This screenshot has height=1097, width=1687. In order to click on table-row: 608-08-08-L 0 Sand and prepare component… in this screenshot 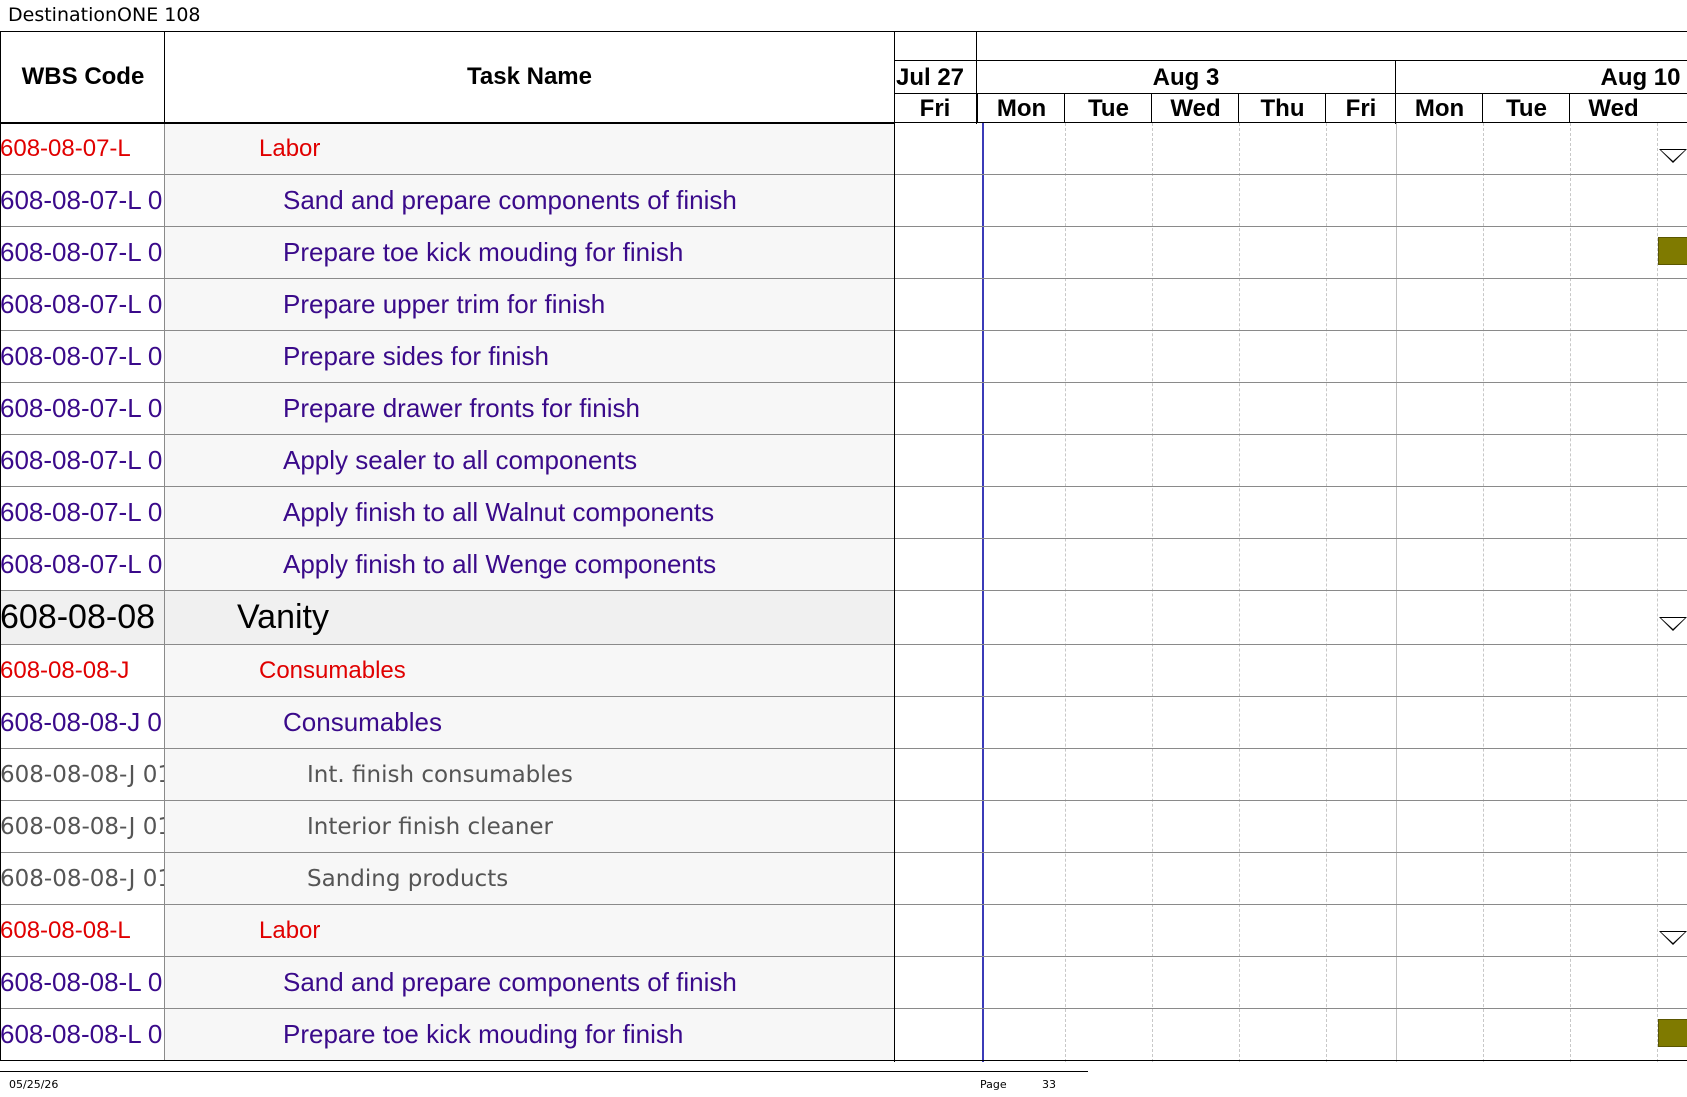, I will do `click(843, 983)`.